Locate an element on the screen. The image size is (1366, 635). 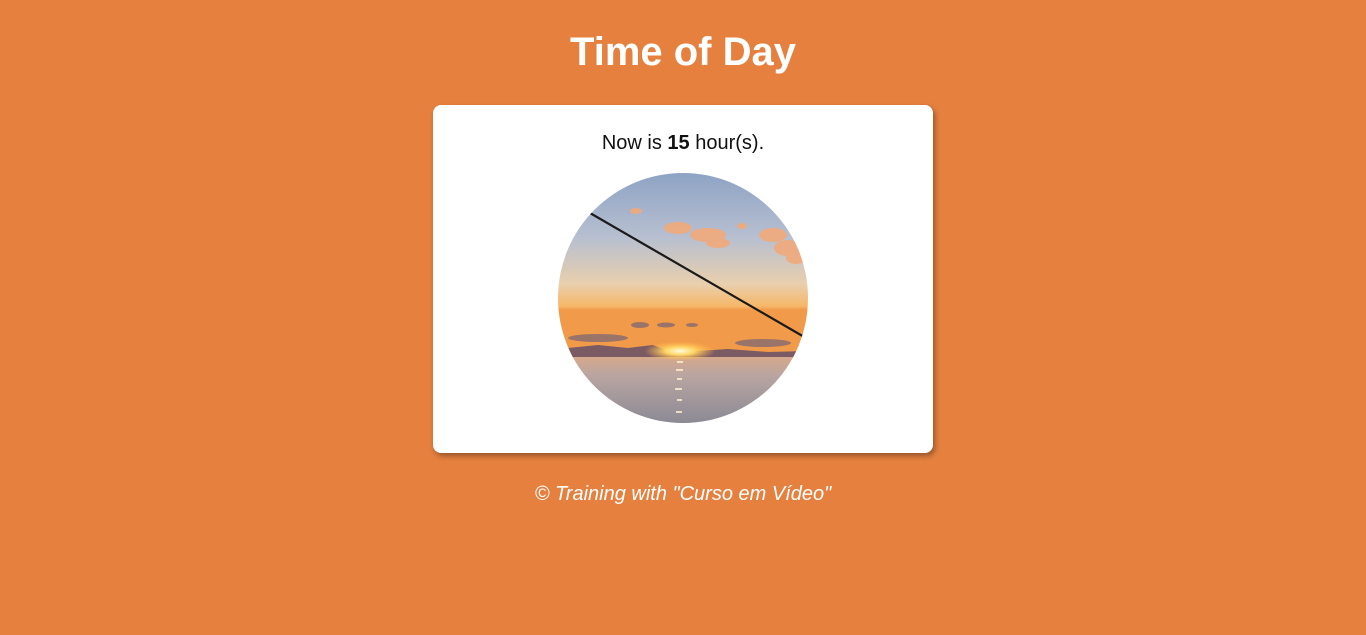
sun is located at coordinates (680, 351).